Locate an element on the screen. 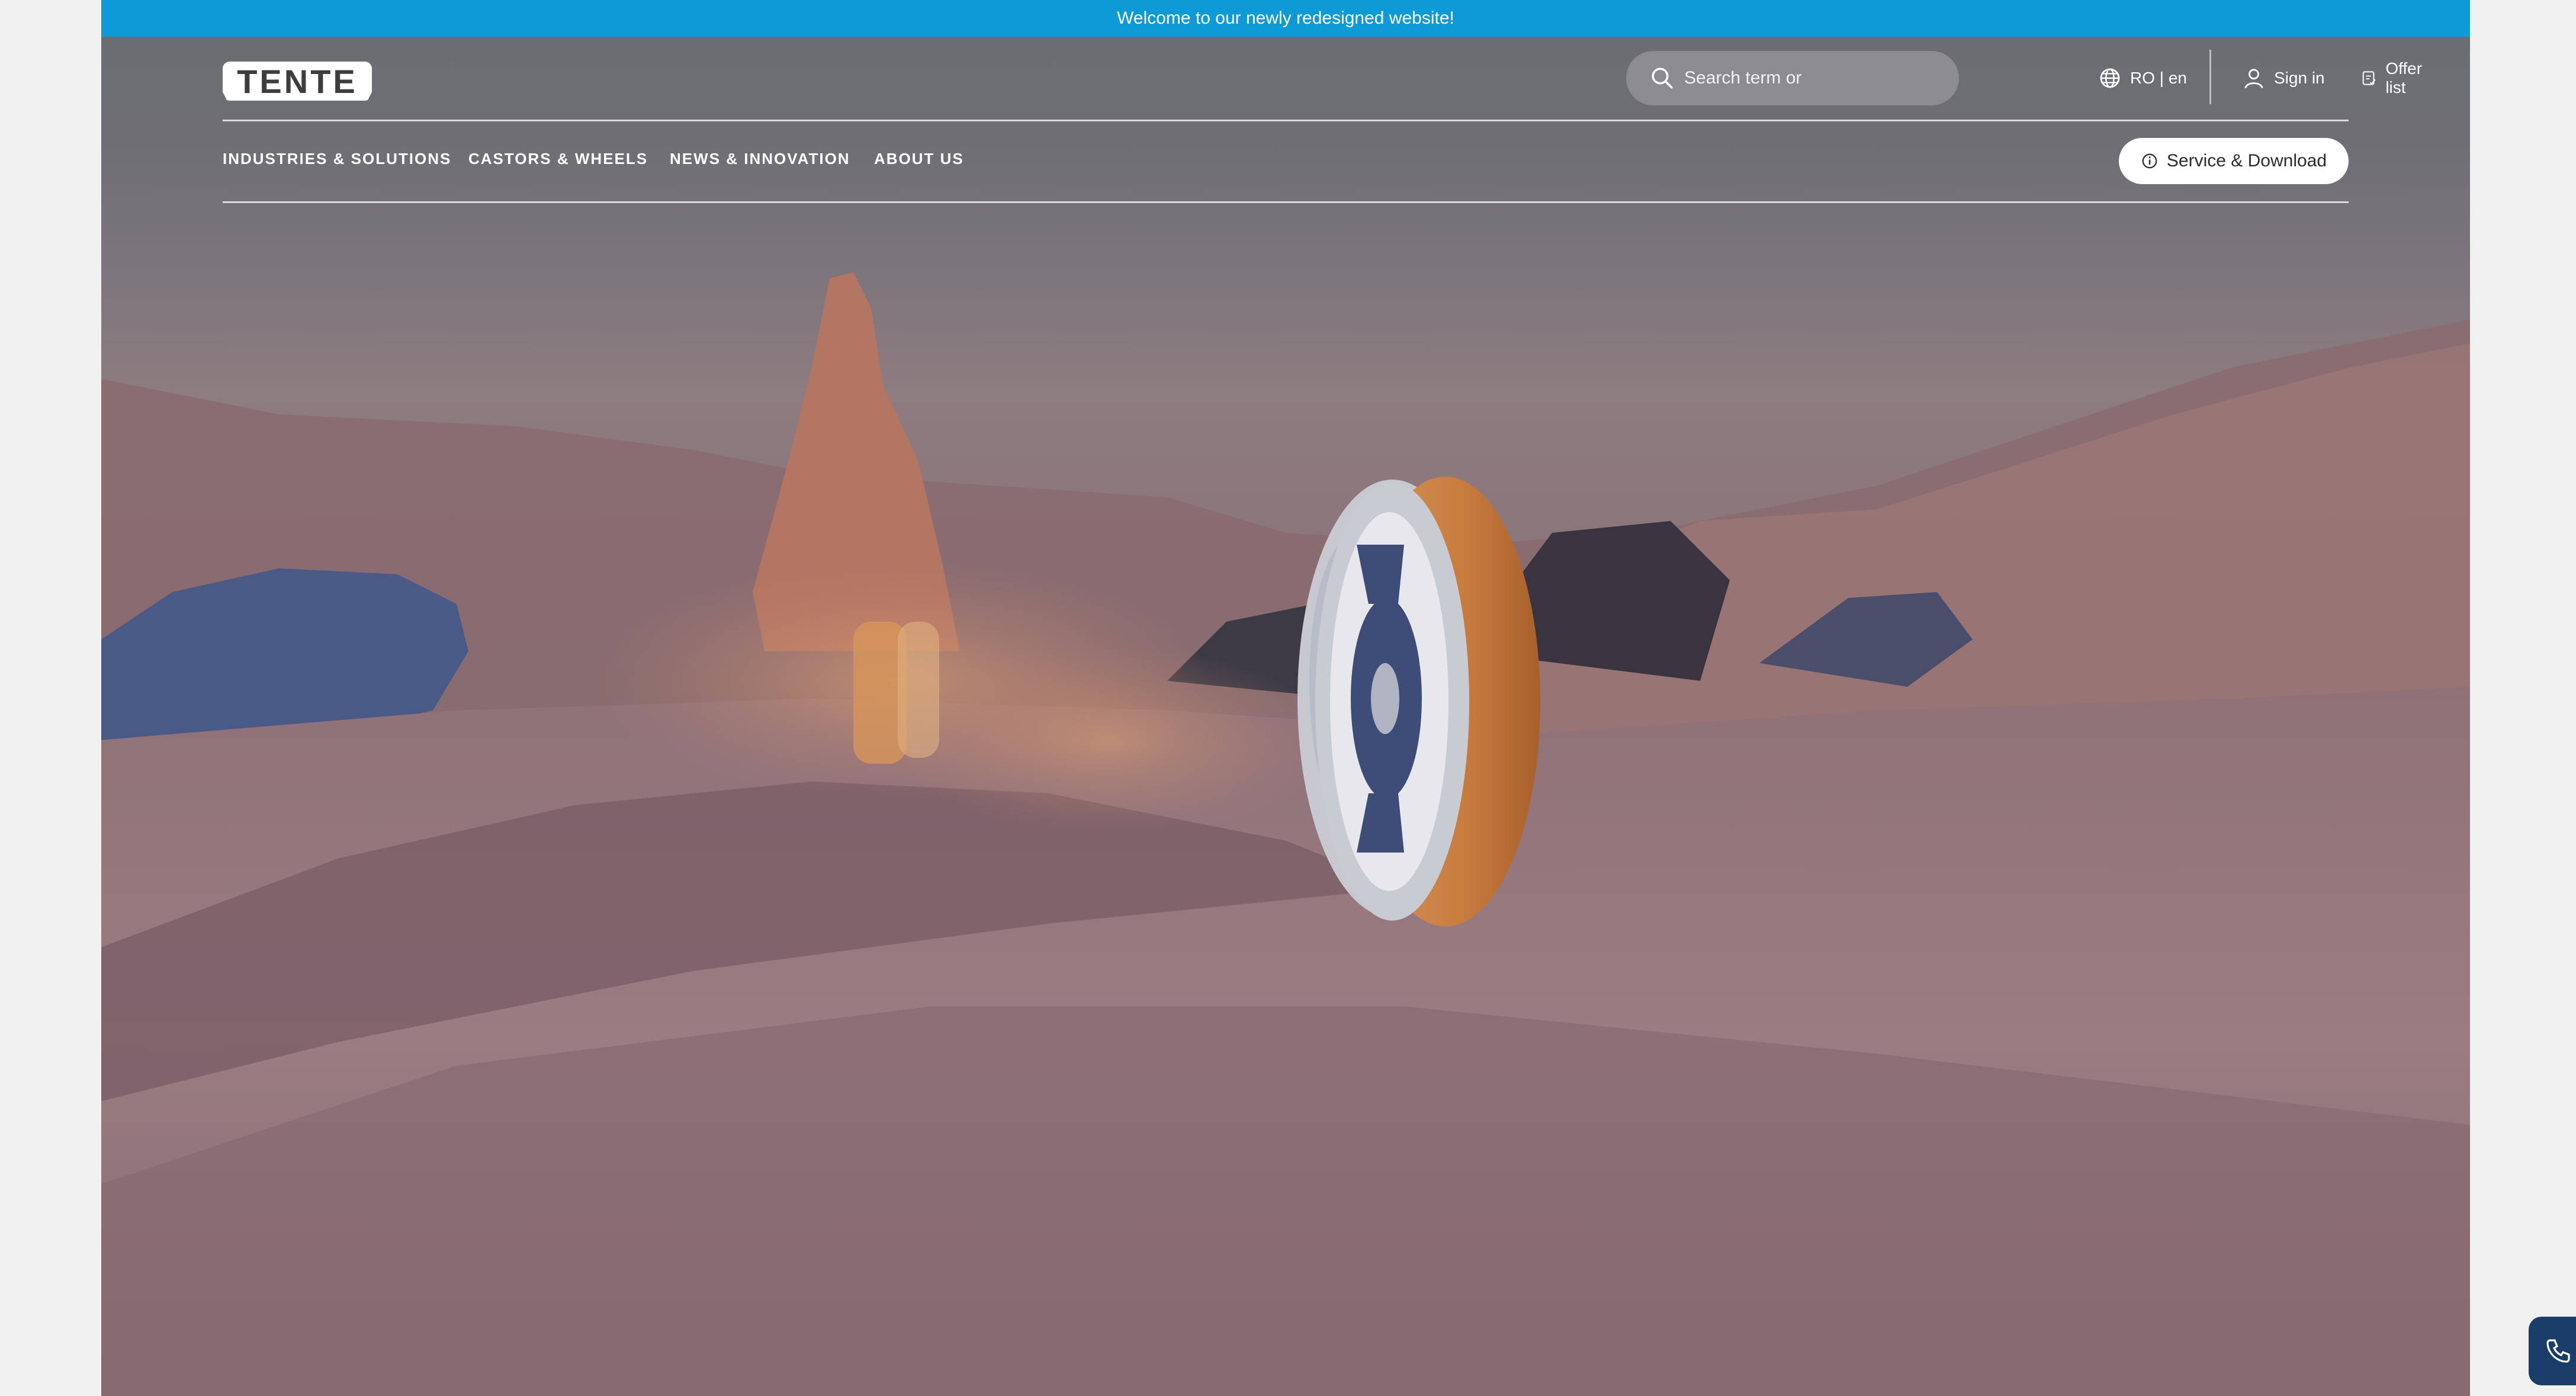 Image resolution: width=2576 pixels, height=1396 pixels. contact-phone-button is located at coordinates (2552, 1351).